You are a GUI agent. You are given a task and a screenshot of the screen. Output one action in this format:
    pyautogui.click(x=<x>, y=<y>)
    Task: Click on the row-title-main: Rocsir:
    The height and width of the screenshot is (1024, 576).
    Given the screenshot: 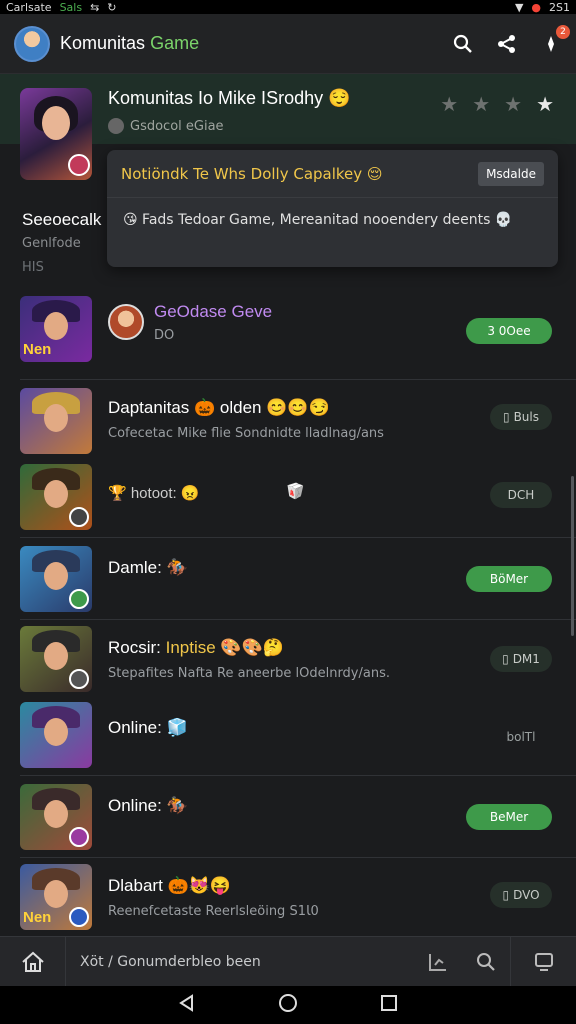 What is the action you would take?
    pyautogui.click(x=137, y=647)
    